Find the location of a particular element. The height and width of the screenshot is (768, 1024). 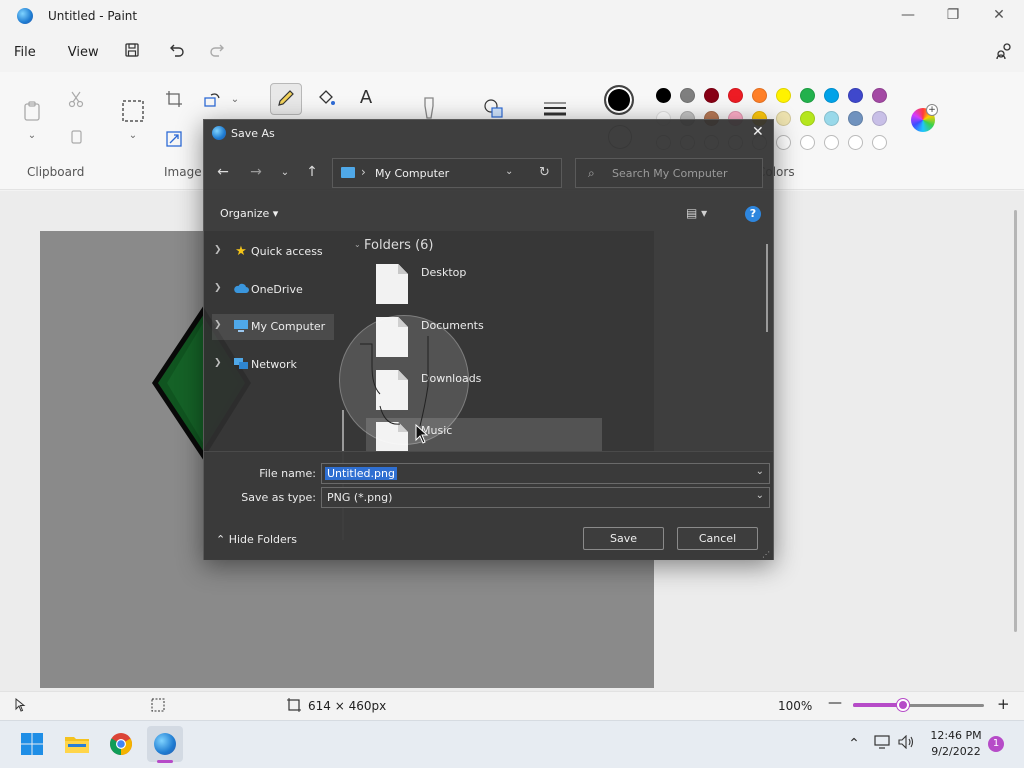

recent-locations-icon: ⌄ is located at coordinates (285, 172).